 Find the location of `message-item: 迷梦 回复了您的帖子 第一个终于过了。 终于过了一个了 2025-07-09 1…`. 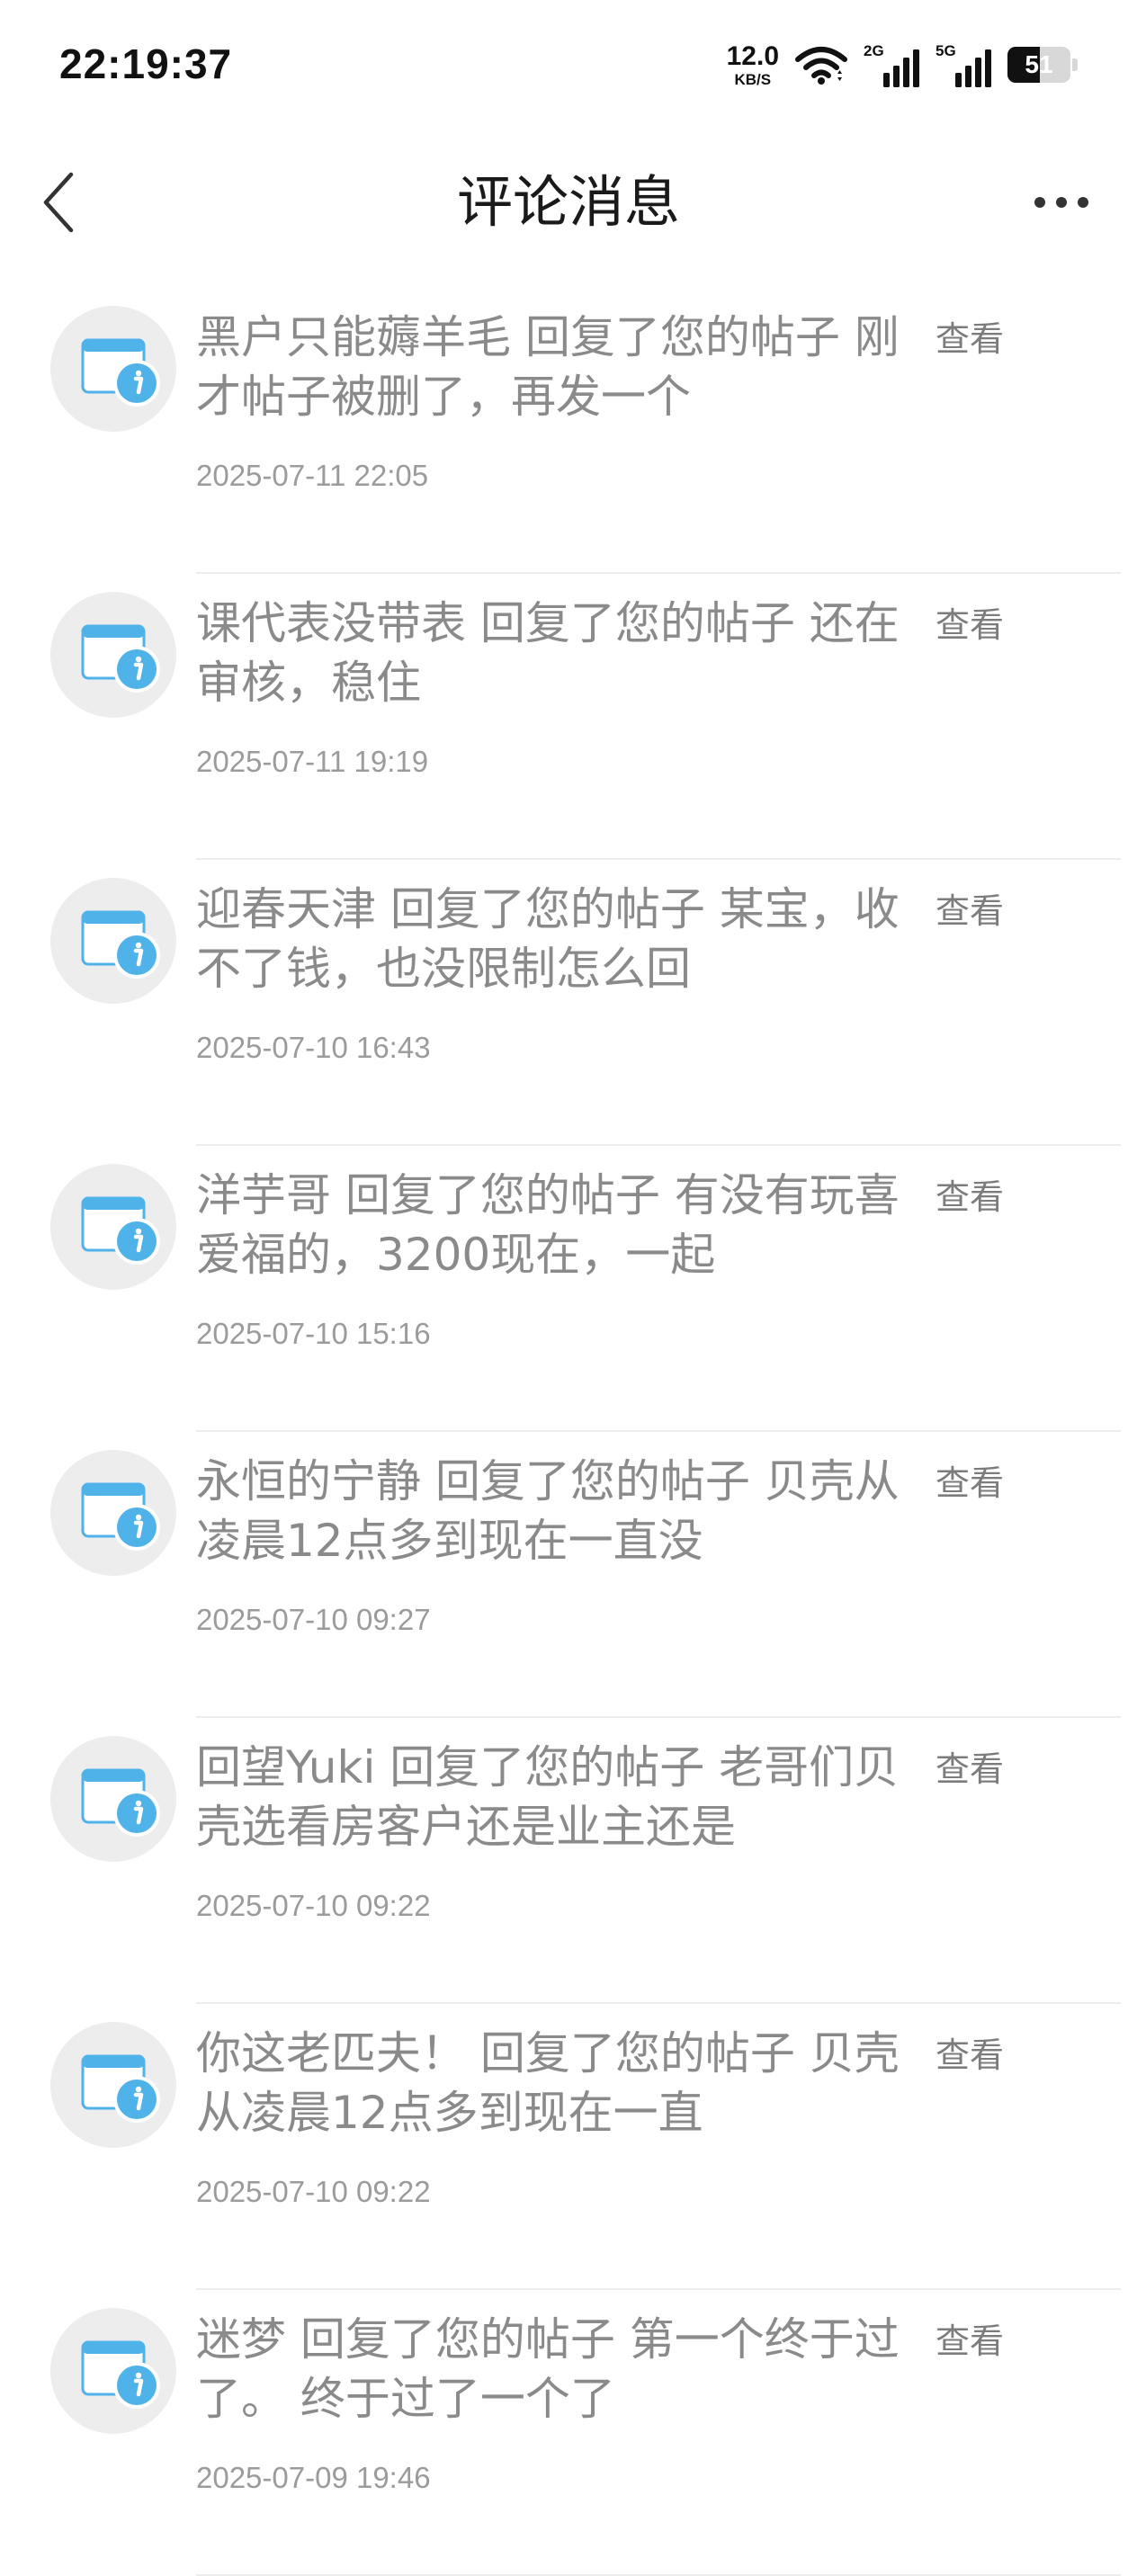

message-item: 迷梦 回复了您的帖子 第一个终于过了。 终于过了一个了 2025-07-09 1… is located at coordinates (568, 2433).